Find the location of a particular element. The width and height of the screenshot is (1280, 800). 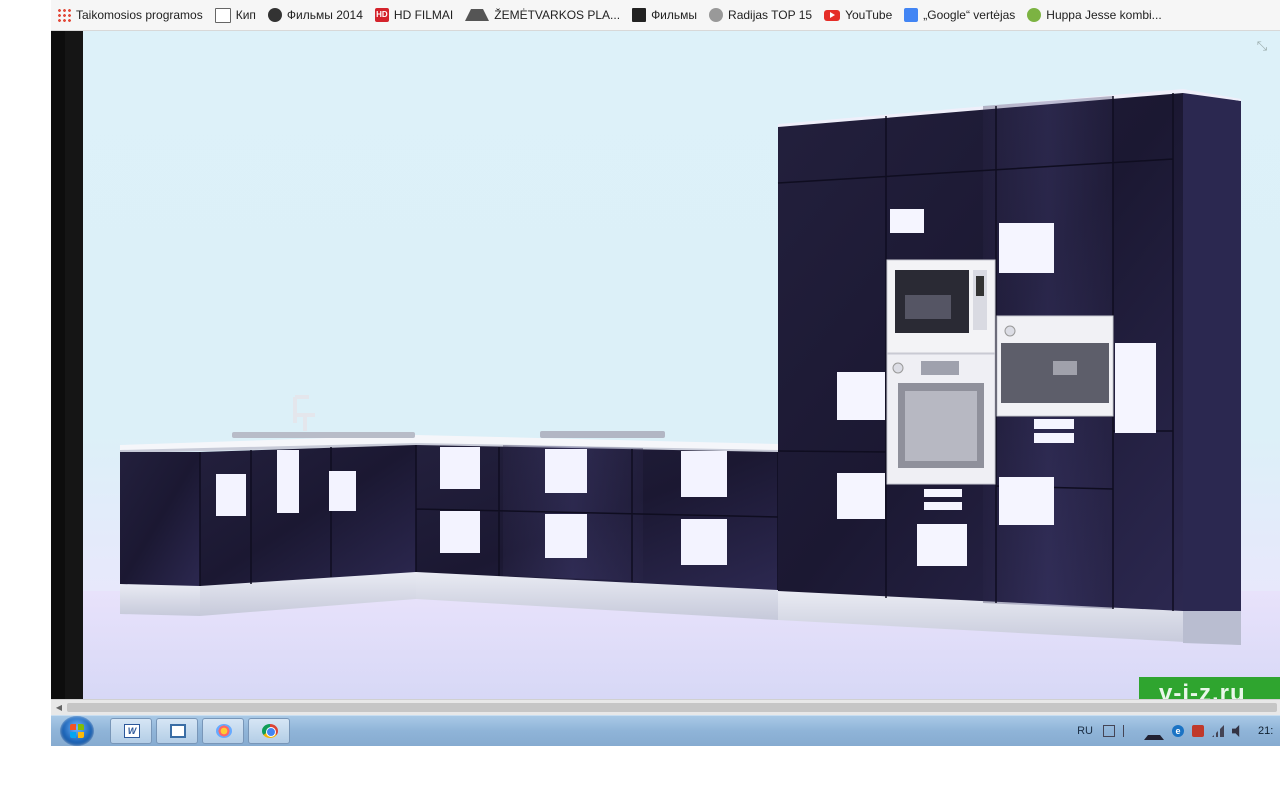

e-app-icon: e is located at coordinates (1178, 731).